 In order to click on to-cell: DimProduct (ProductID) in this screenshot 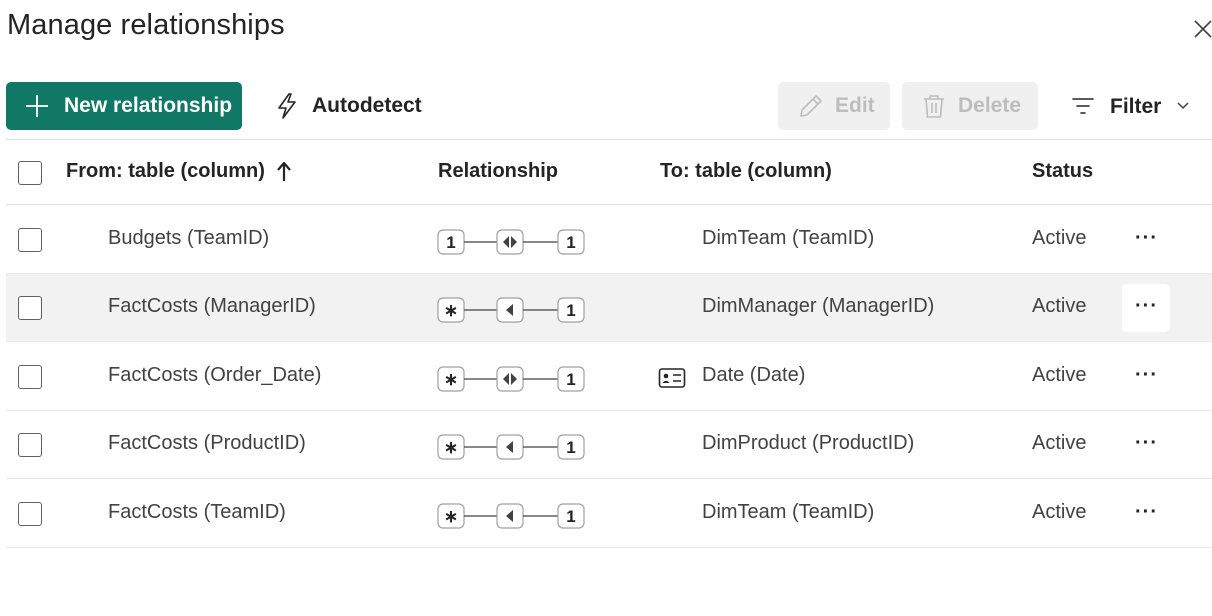, I will do `click(808, 443)`.